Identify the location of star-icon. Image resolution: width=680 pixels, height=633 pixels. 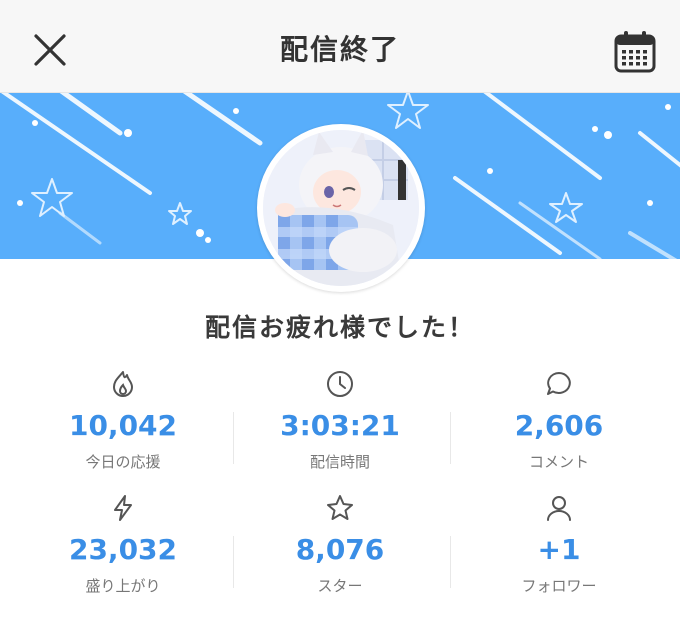
(340, 507).